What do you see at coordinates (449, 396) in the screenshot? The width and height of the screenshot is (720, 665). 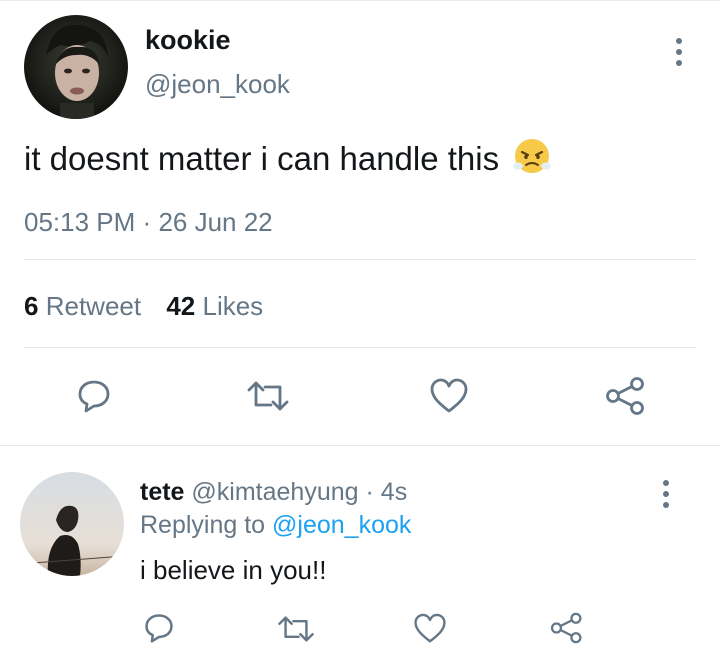 I see `like-heart-icon` at bounding box center [449, 396].